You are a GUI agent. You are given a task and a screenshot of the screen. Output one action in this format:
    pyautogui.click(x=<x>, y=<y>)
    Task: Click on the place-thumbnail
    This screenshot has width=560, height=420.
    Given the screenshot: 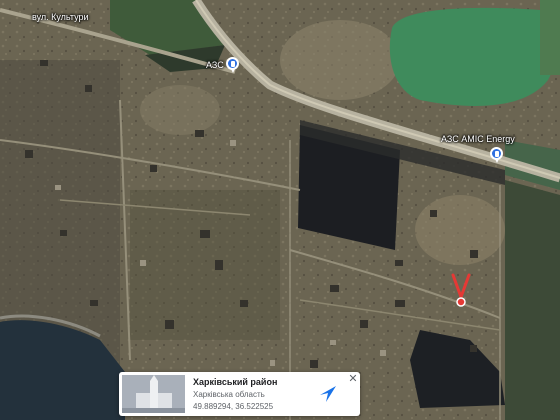 What is the action you would take?
    pyautogui.click(x=153, y=394)
    